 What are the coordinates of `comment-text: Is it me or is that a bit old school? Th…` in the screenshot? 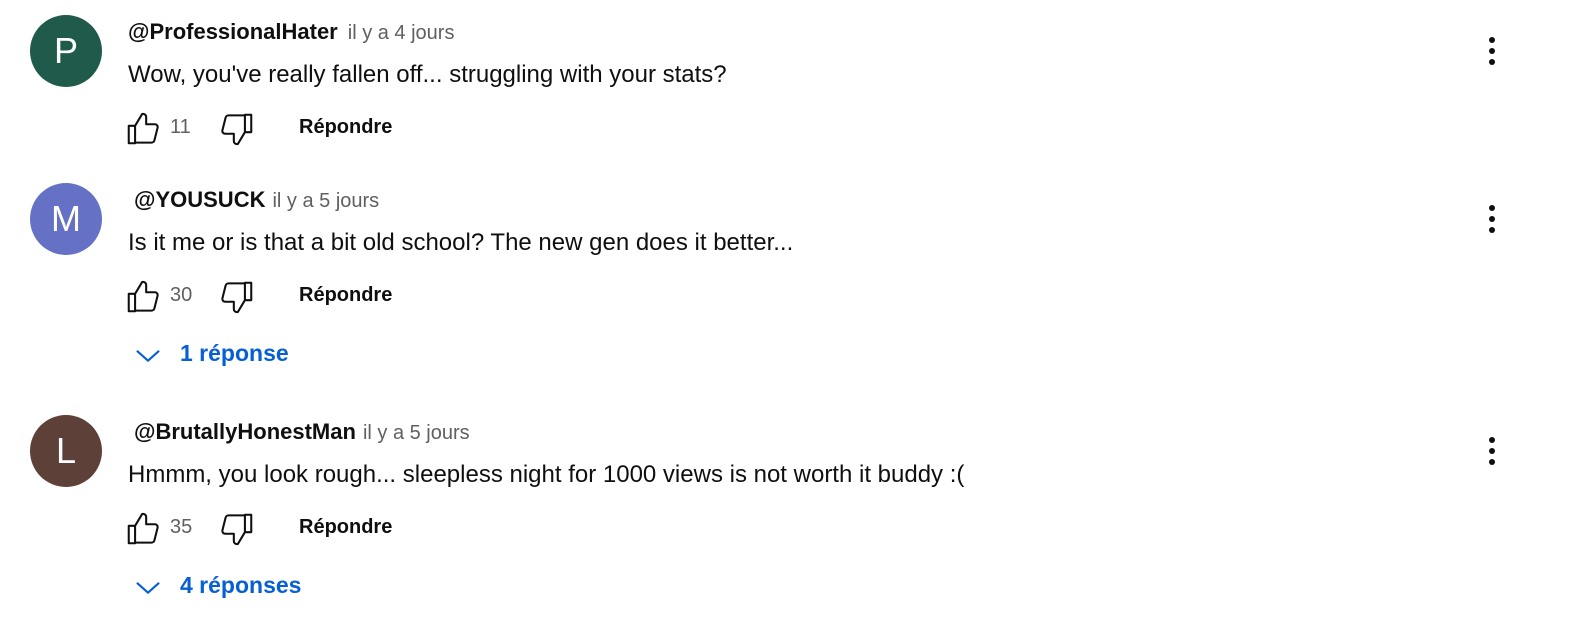 It's located at (461, 242).